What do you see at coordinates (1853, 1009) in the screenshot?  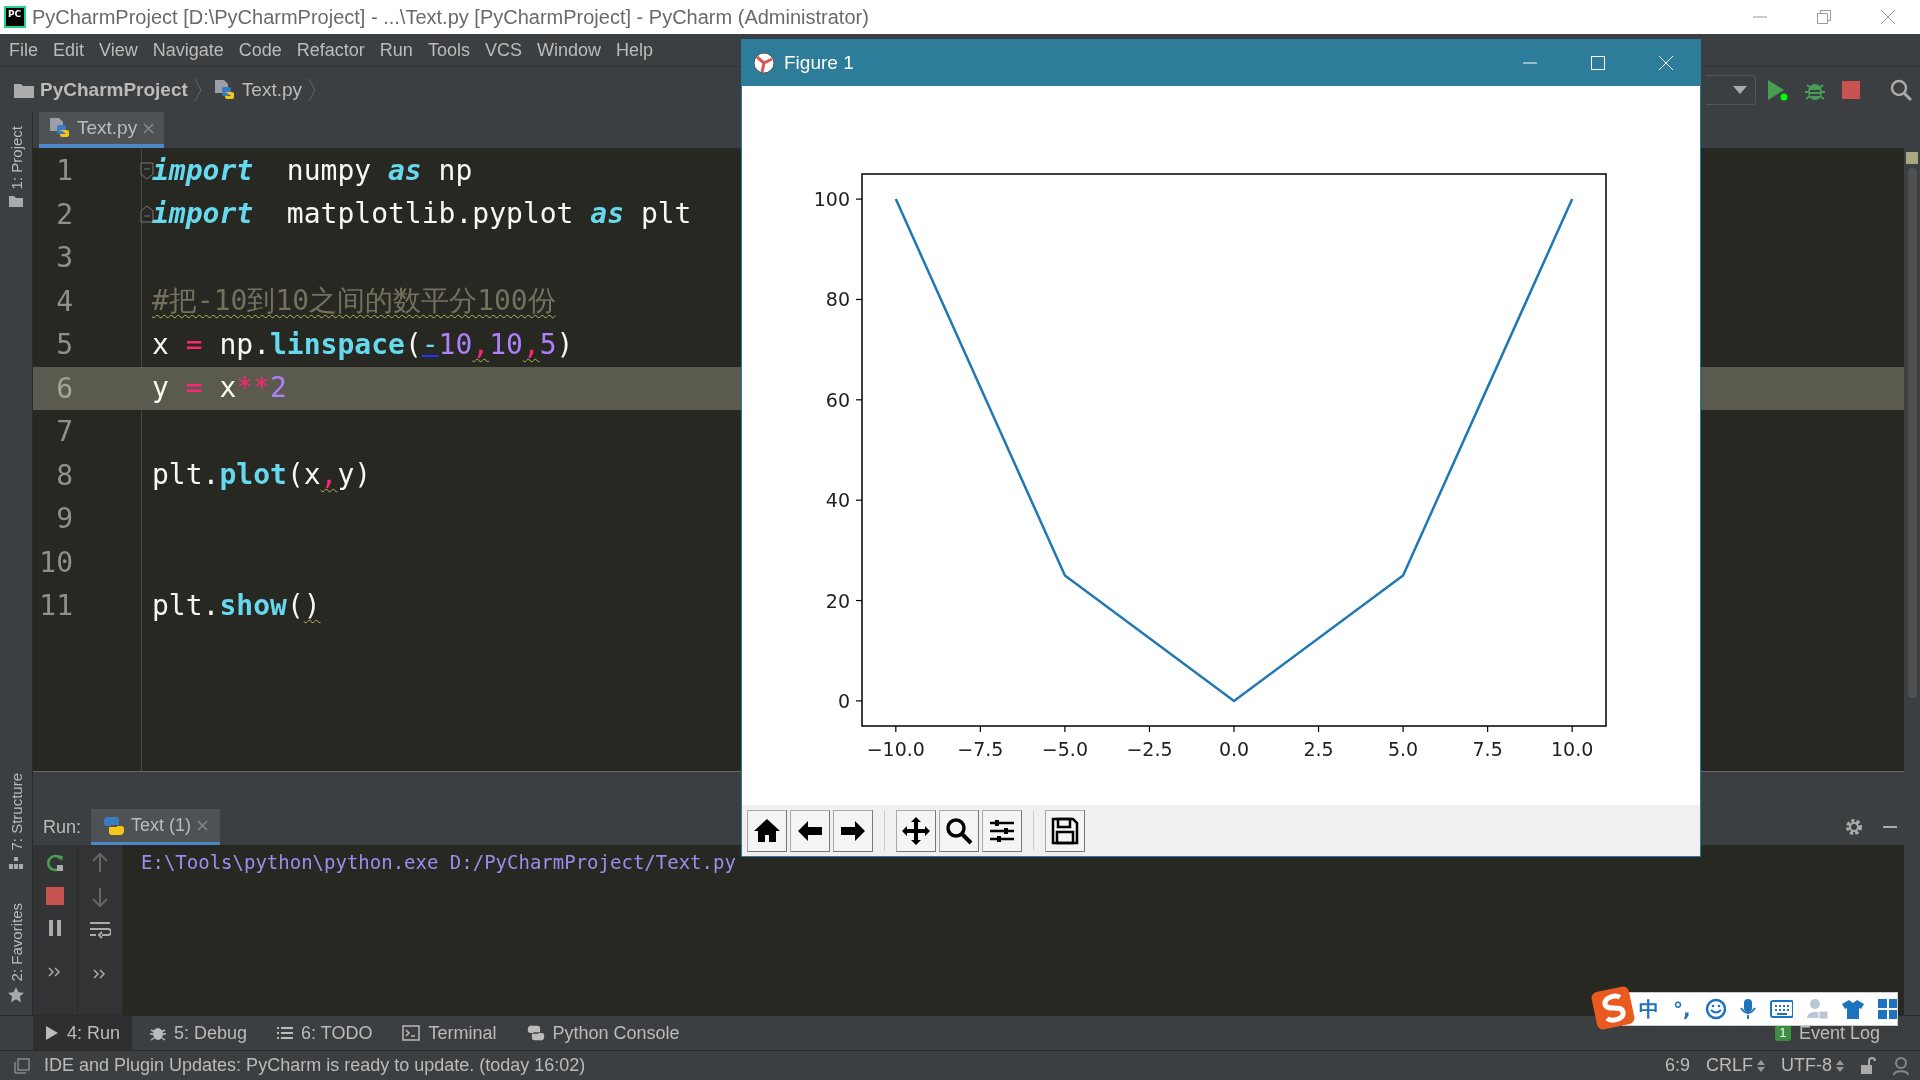 I see `shirt-icon` at bounding box center [1853, 1009].